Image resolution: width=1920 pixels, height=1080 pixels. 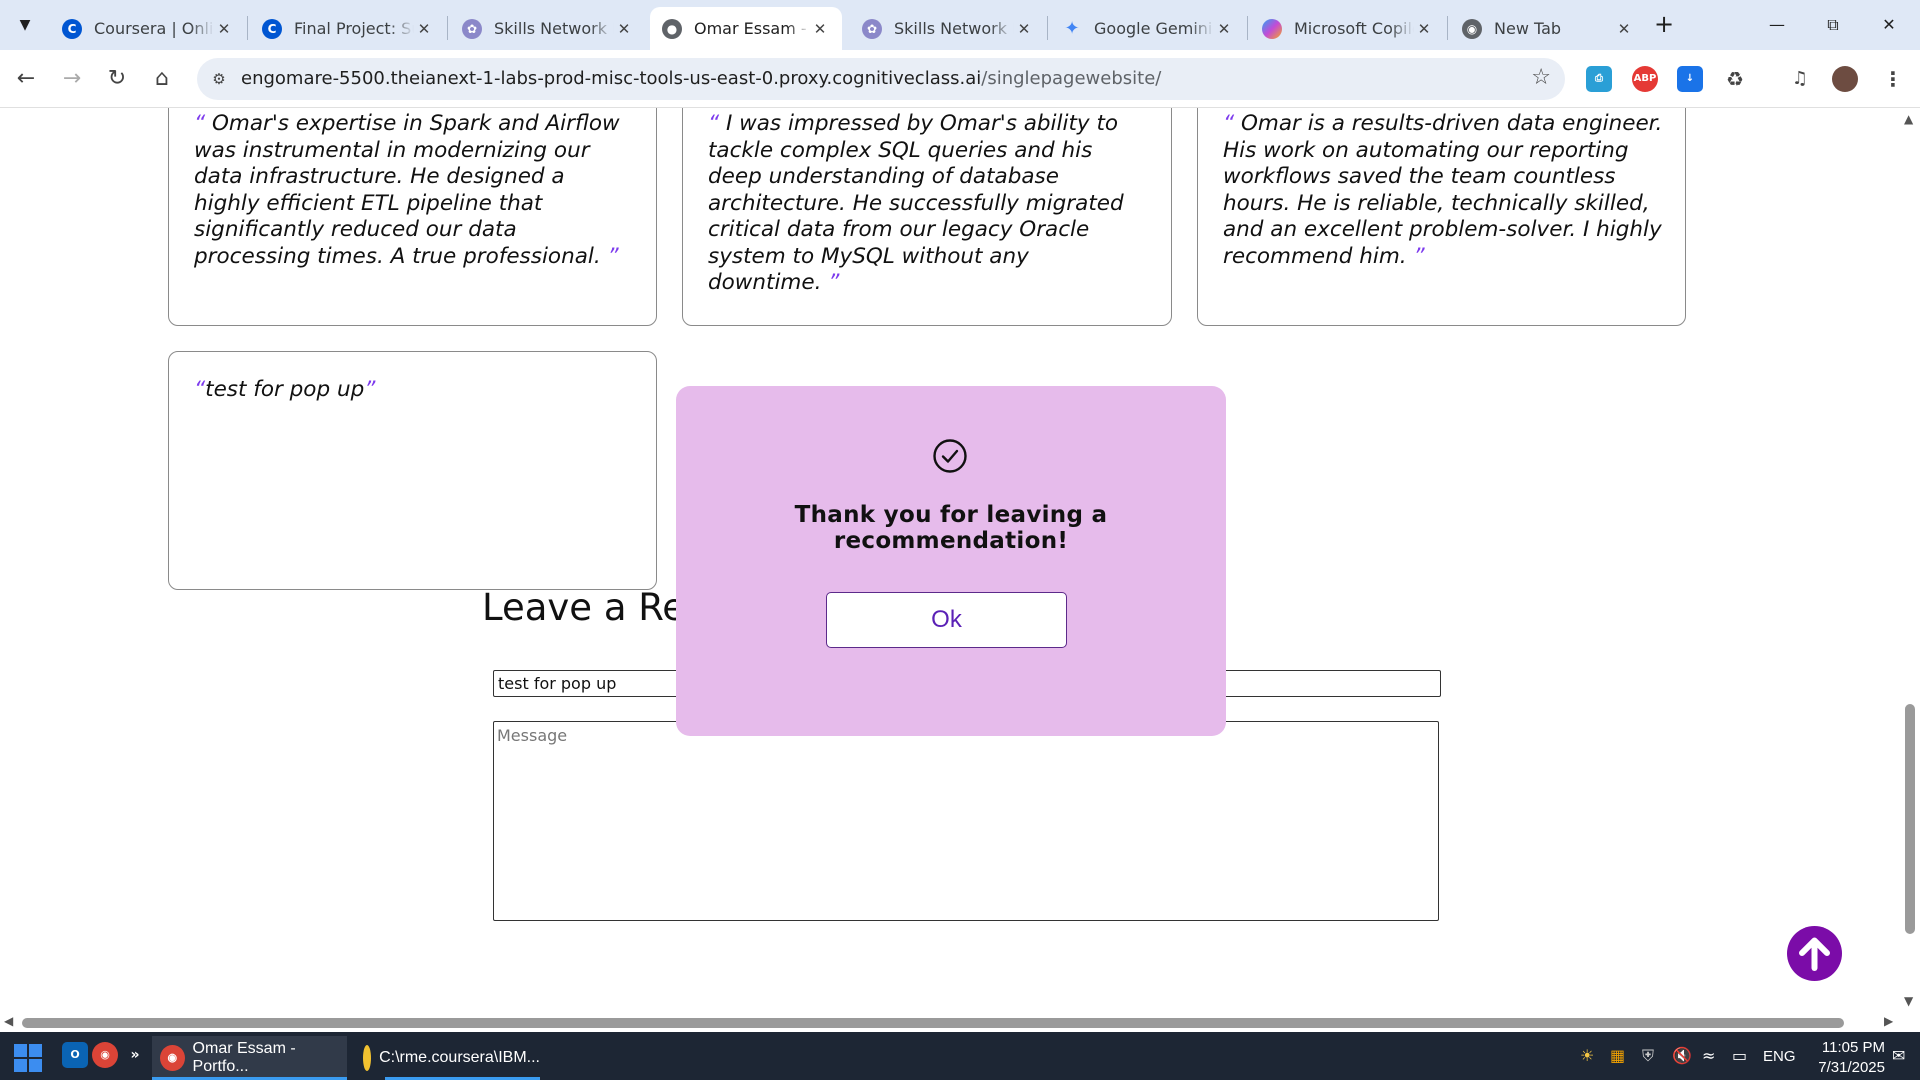 I want to click on globe-icon: ●, so click(x=672, y=28).